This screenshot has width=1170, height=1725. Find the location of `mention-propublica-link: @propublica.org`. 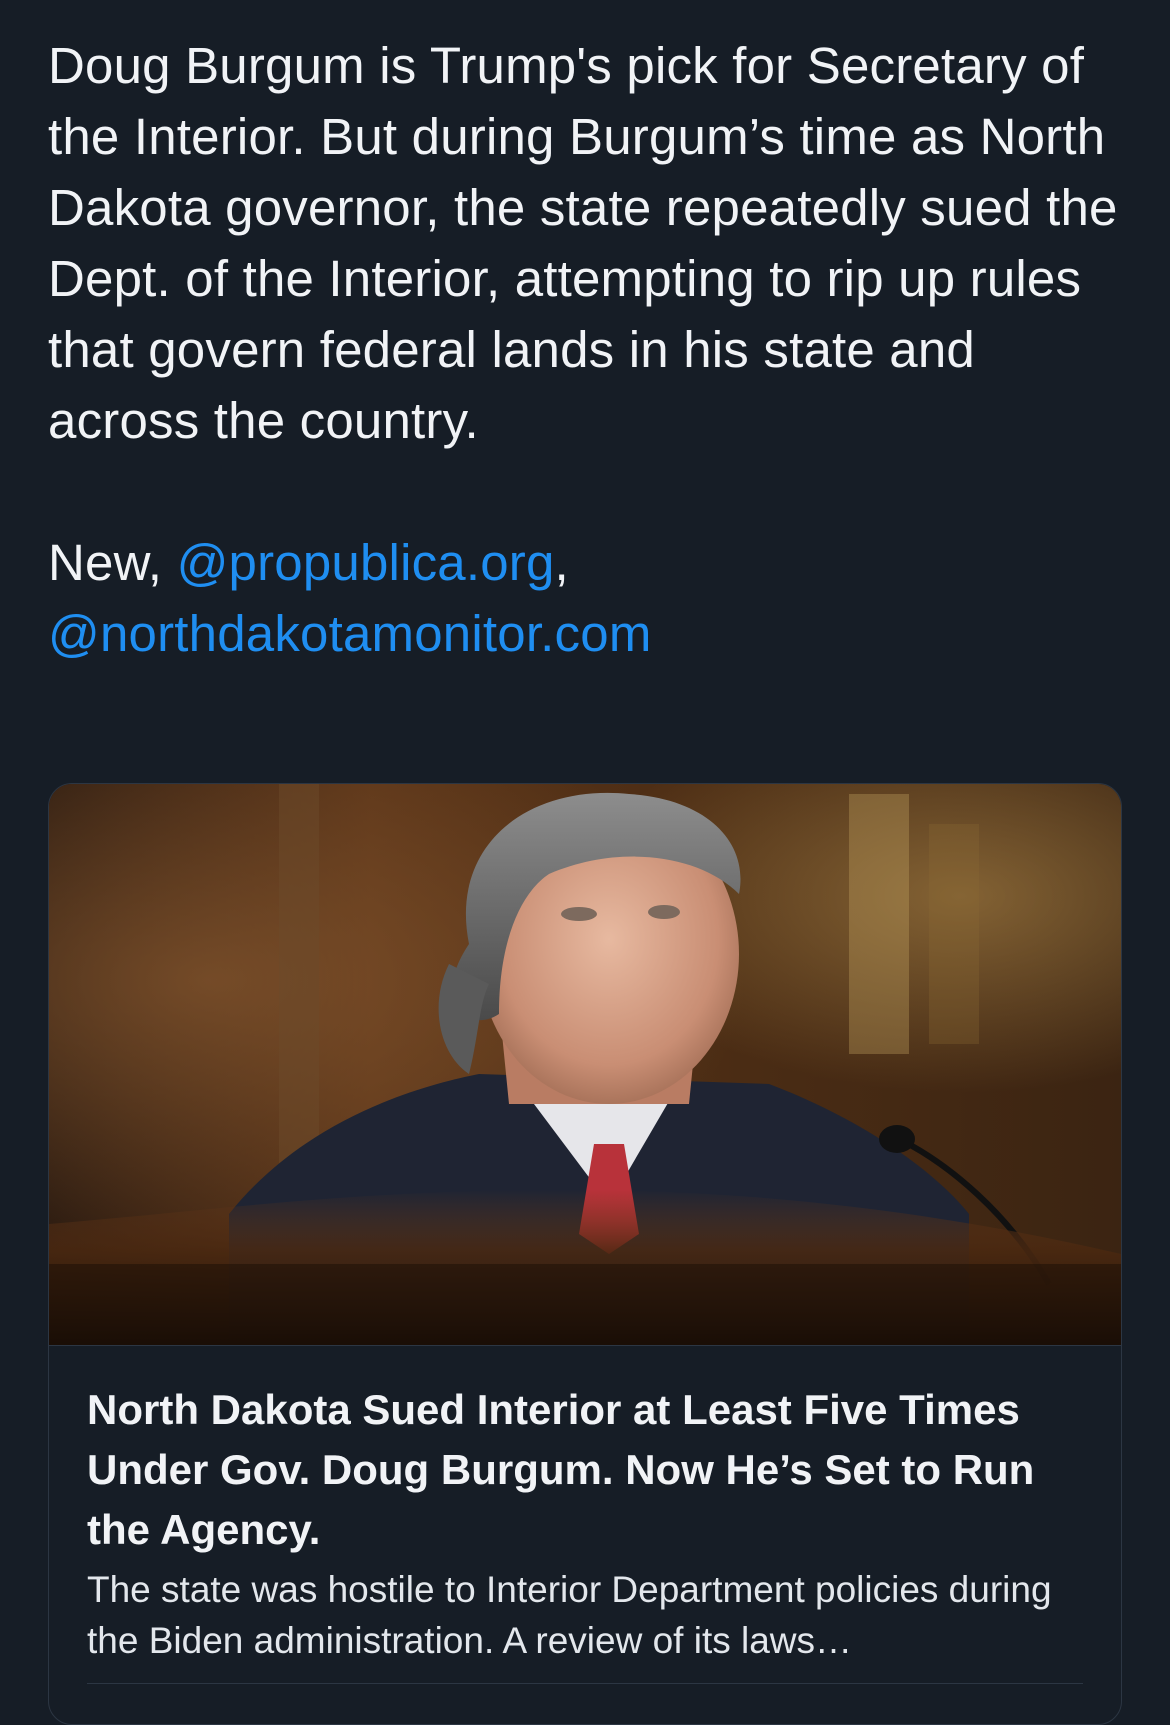

mention-propublica-link: @propublica.org is located at coordinates (366, 562).